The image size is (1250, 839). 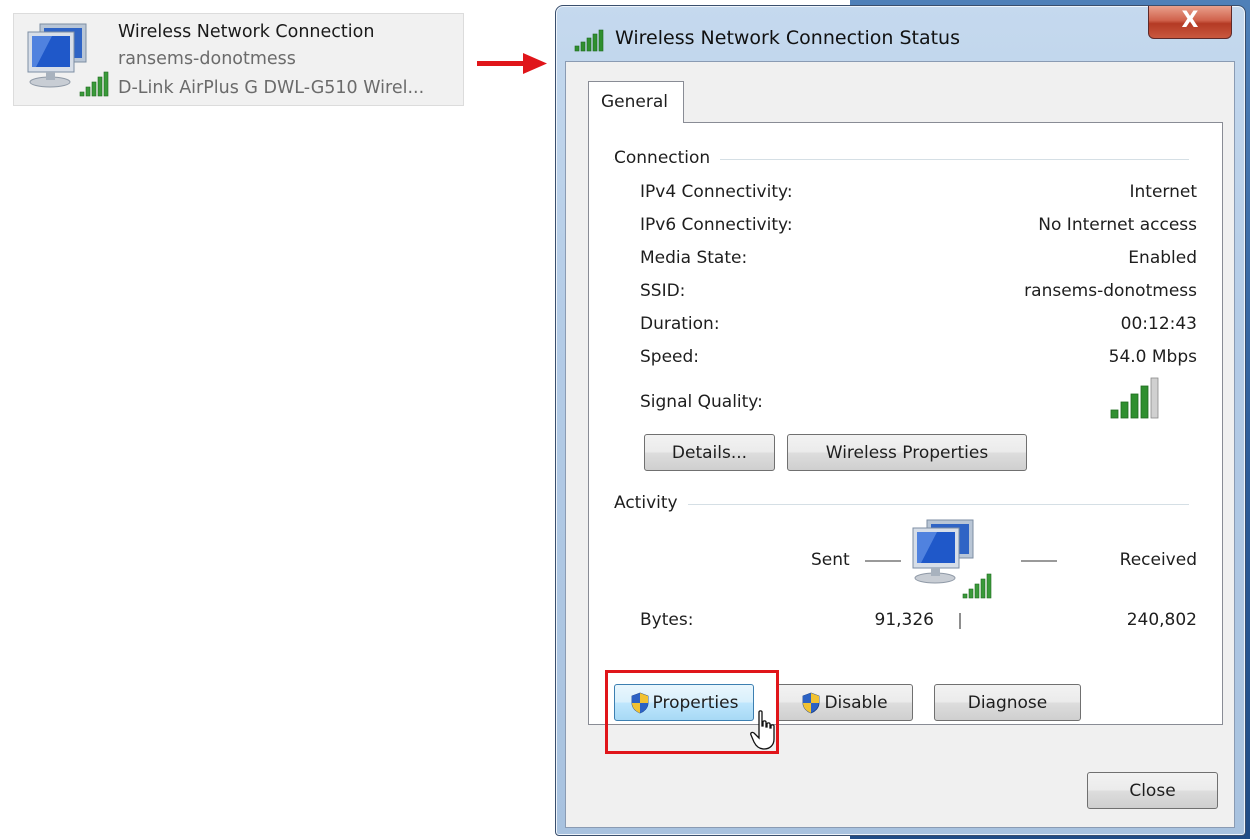 I want to click on network-computers-icon, so click(x=68, y=60).